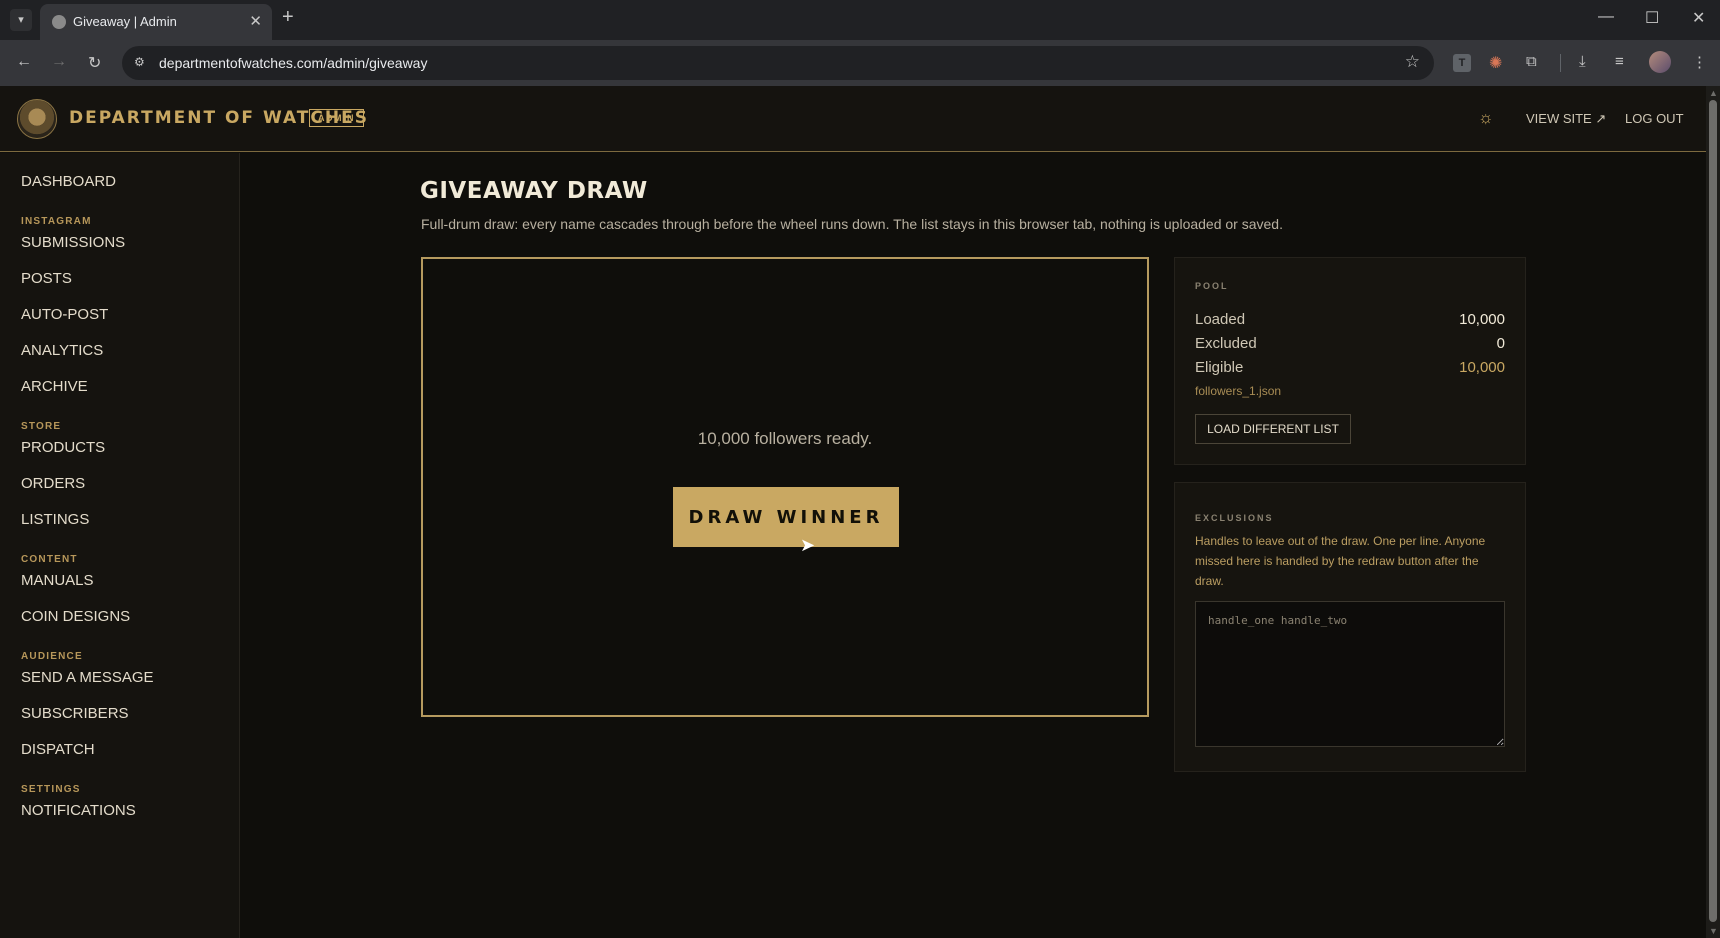 Image resolution: width=1720 pixels, height=938 pixels. What do you see at coordinates (288, 17) in the screenshot?
I see `new-tab-icon: +` at bounding box center [288, 17].